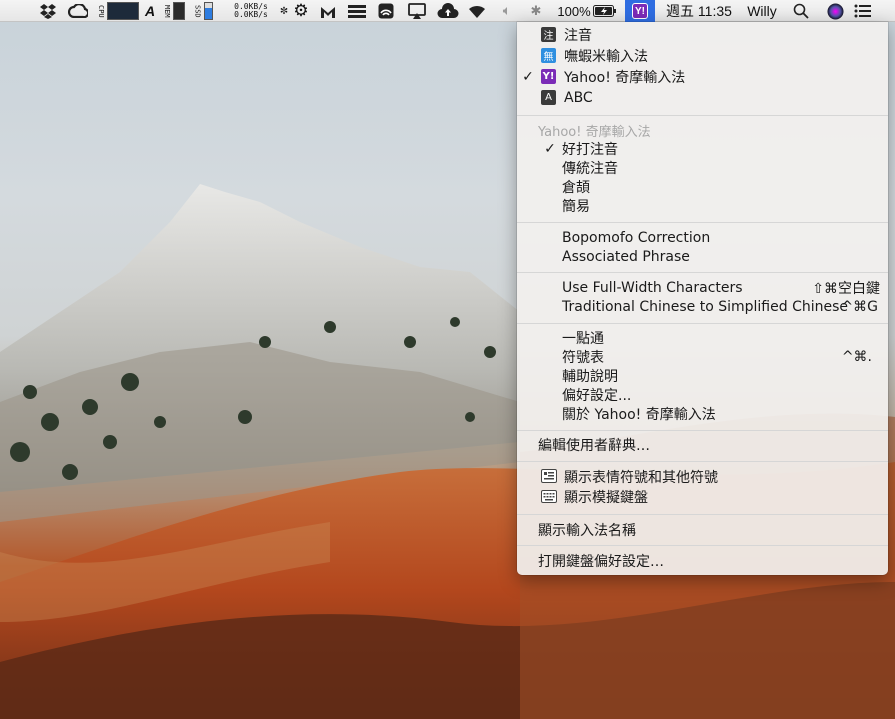  What do you see at coordinates (583, 357) in the screenshot?
I see `menu-item-label: 符號表` at bounding box center [583, 357].